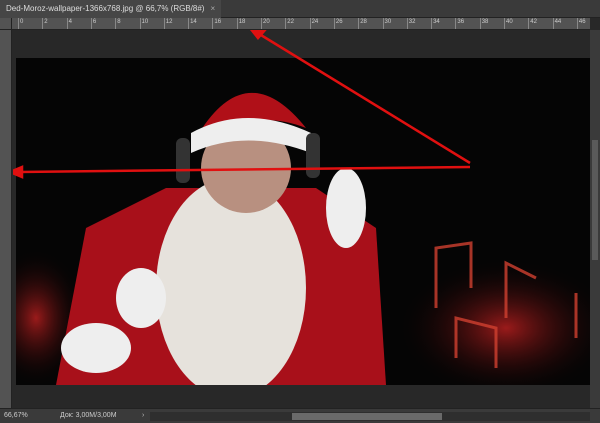  What do you see at coordinates (313, 23) in the screenshot?
I see `ruler-tick-label: 24` at bounding box center [313, 23].